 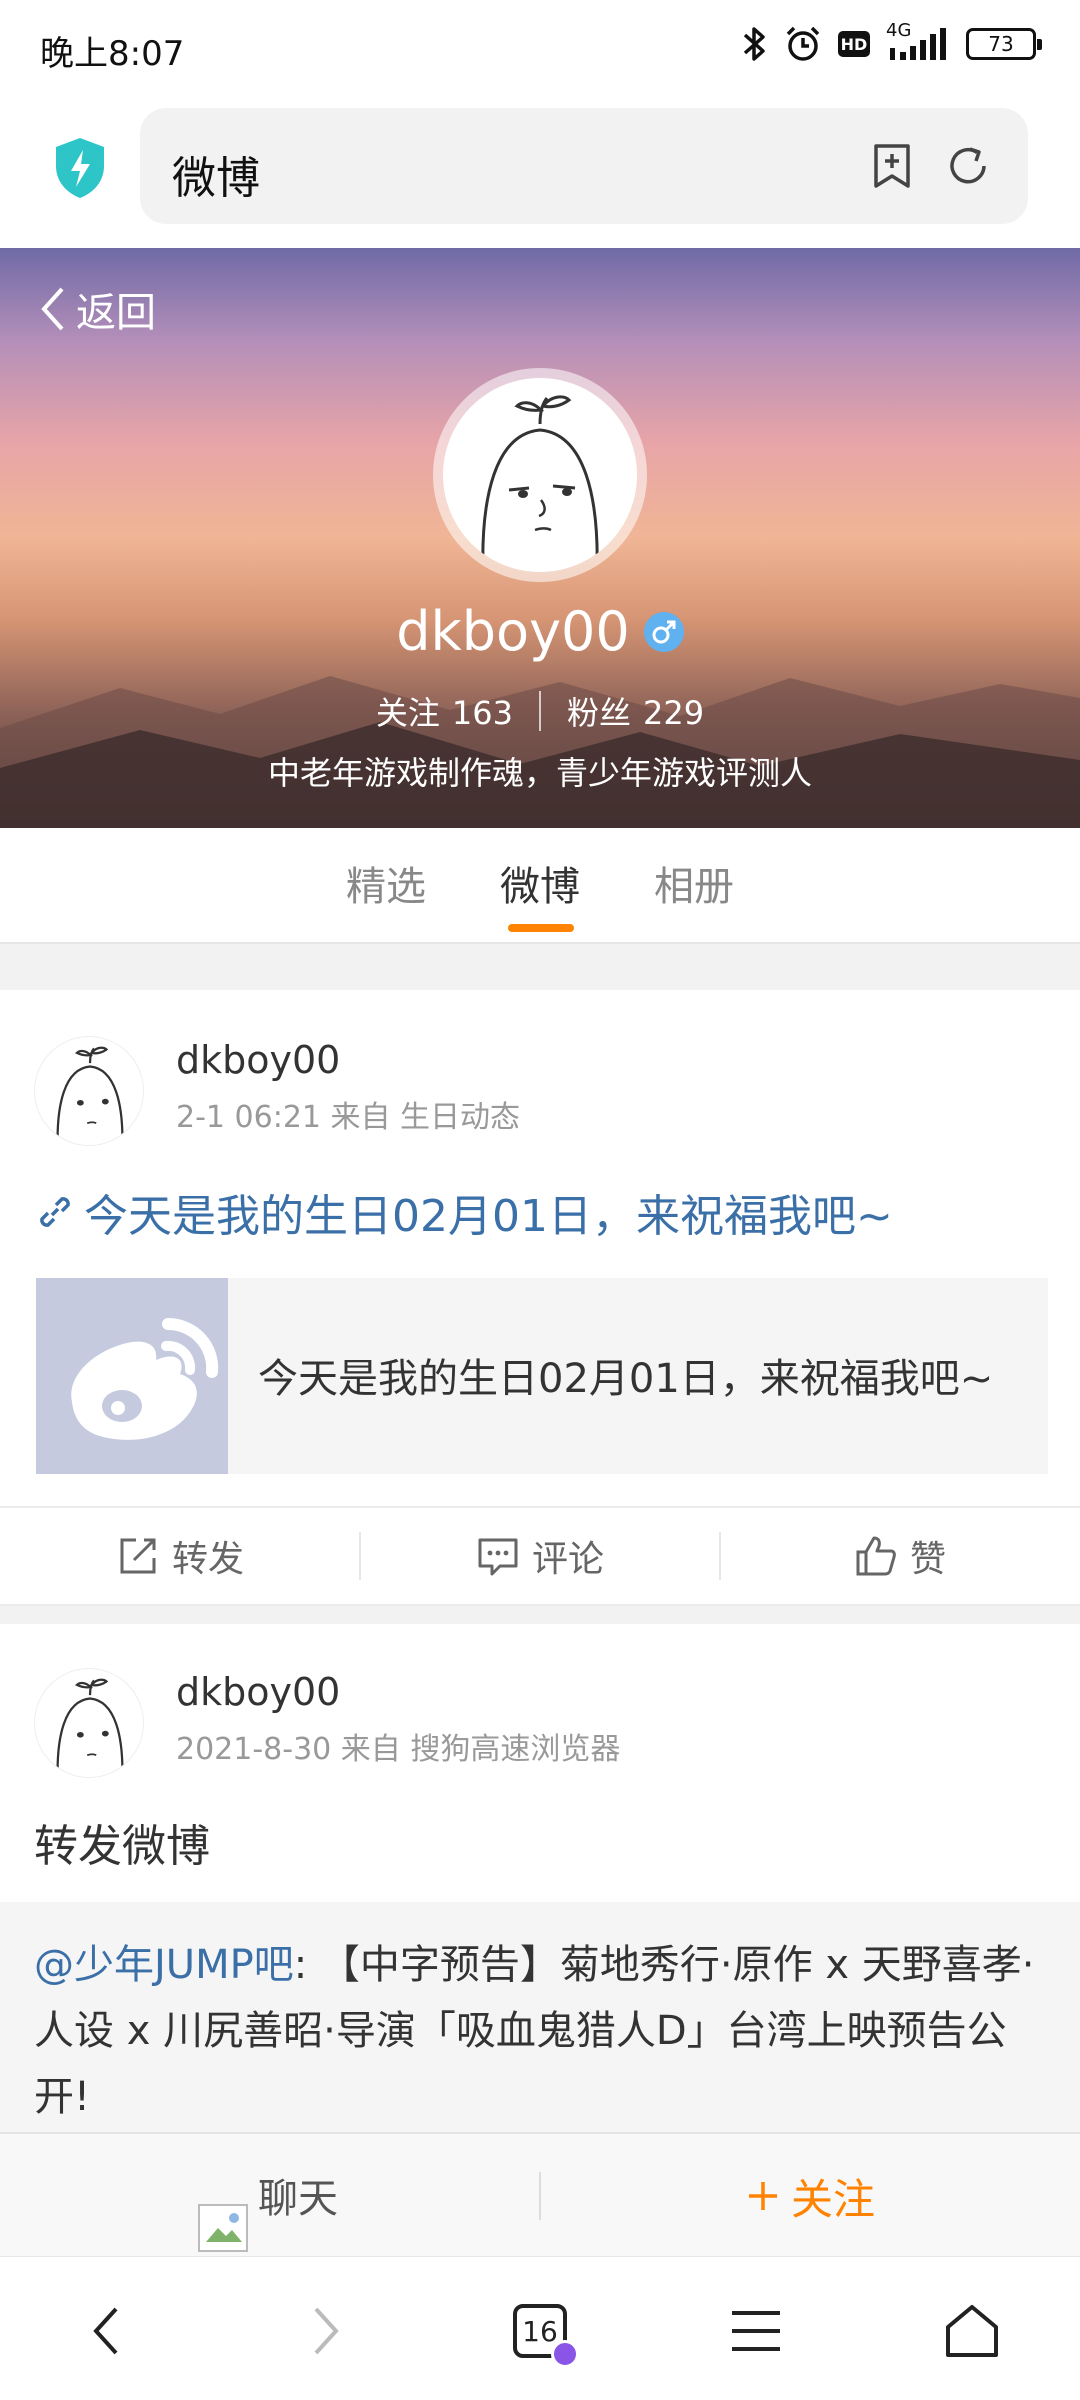 I want to click on signal-icon: 4G, so click(x=918, y=42).